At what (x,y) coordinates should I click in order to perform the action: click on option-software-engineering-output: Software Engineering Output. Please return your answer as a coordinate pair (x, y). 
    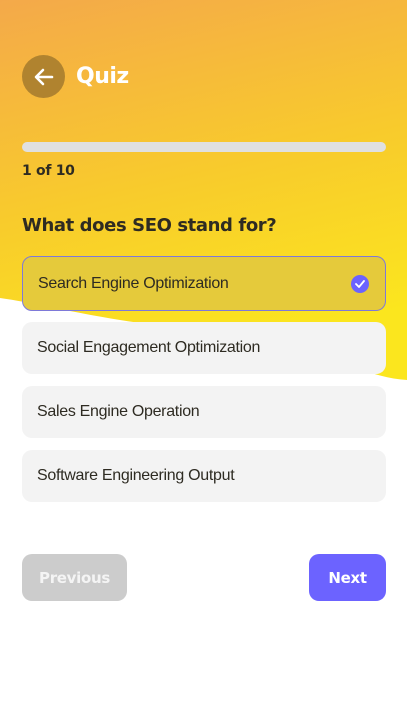
    Looking at the image, I should click on (204, 476).